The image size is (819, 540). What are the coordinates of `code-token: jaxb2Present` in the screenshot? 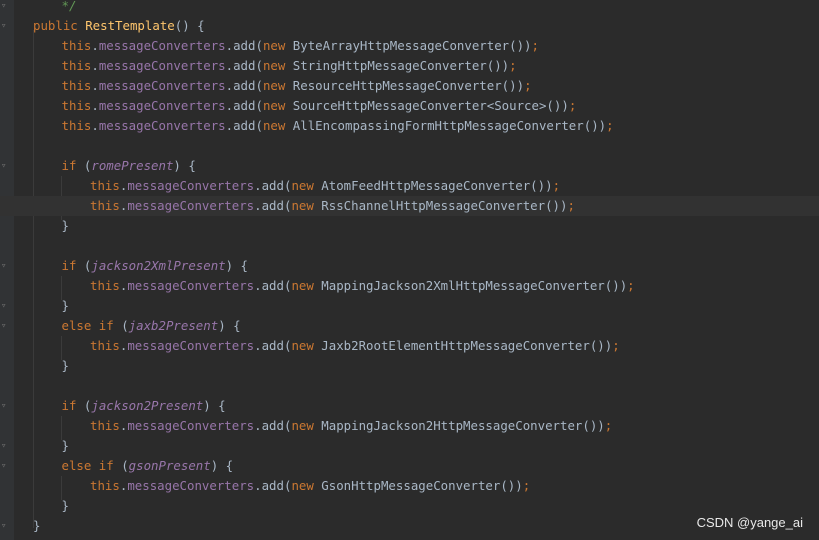 It's located at (173, 325).